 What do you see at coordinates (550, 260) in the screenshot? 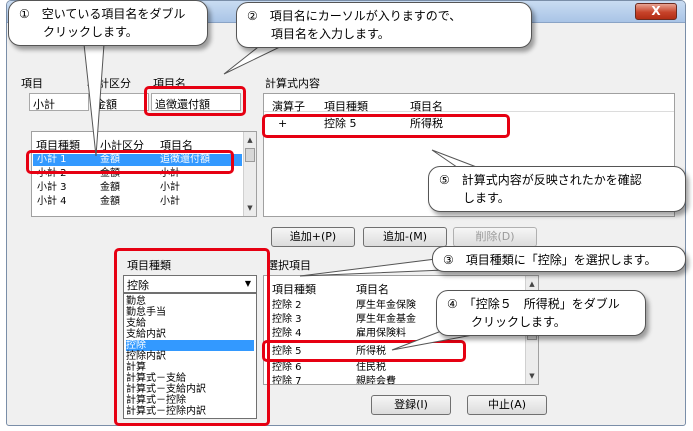
I see `callout-text: ③ 項目種類に「控除」を選択します。` at bounding box center [550, 260].